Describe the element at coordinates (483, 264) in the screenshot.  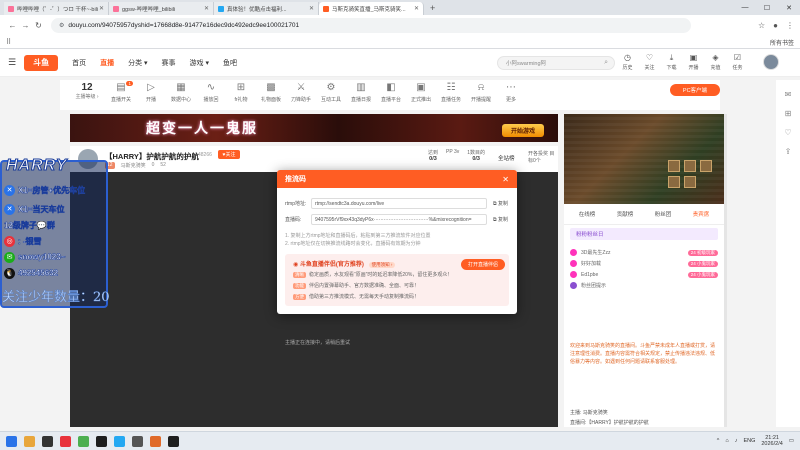
I see `open-companion-button: 打开直播伴侣` at that location.